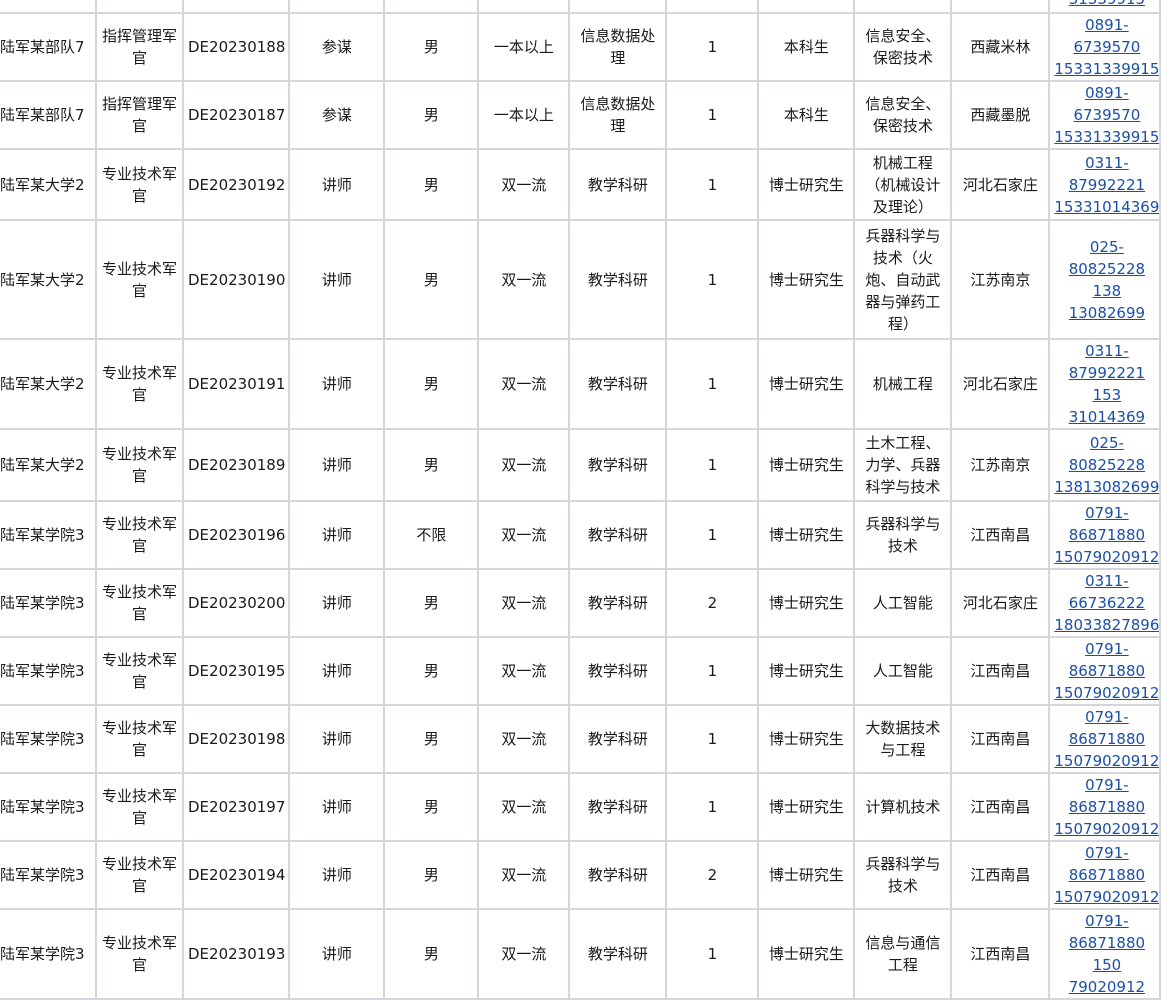 The image size is (1170, 1000). Describe the element at coordinates (1106, 395) in the screenshot. I see `phone-link: 153` at that location.